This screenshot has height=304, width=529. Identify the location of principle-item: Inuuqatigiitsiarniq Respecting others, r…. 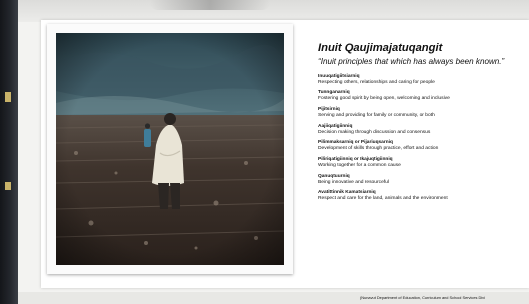
(420, 80).